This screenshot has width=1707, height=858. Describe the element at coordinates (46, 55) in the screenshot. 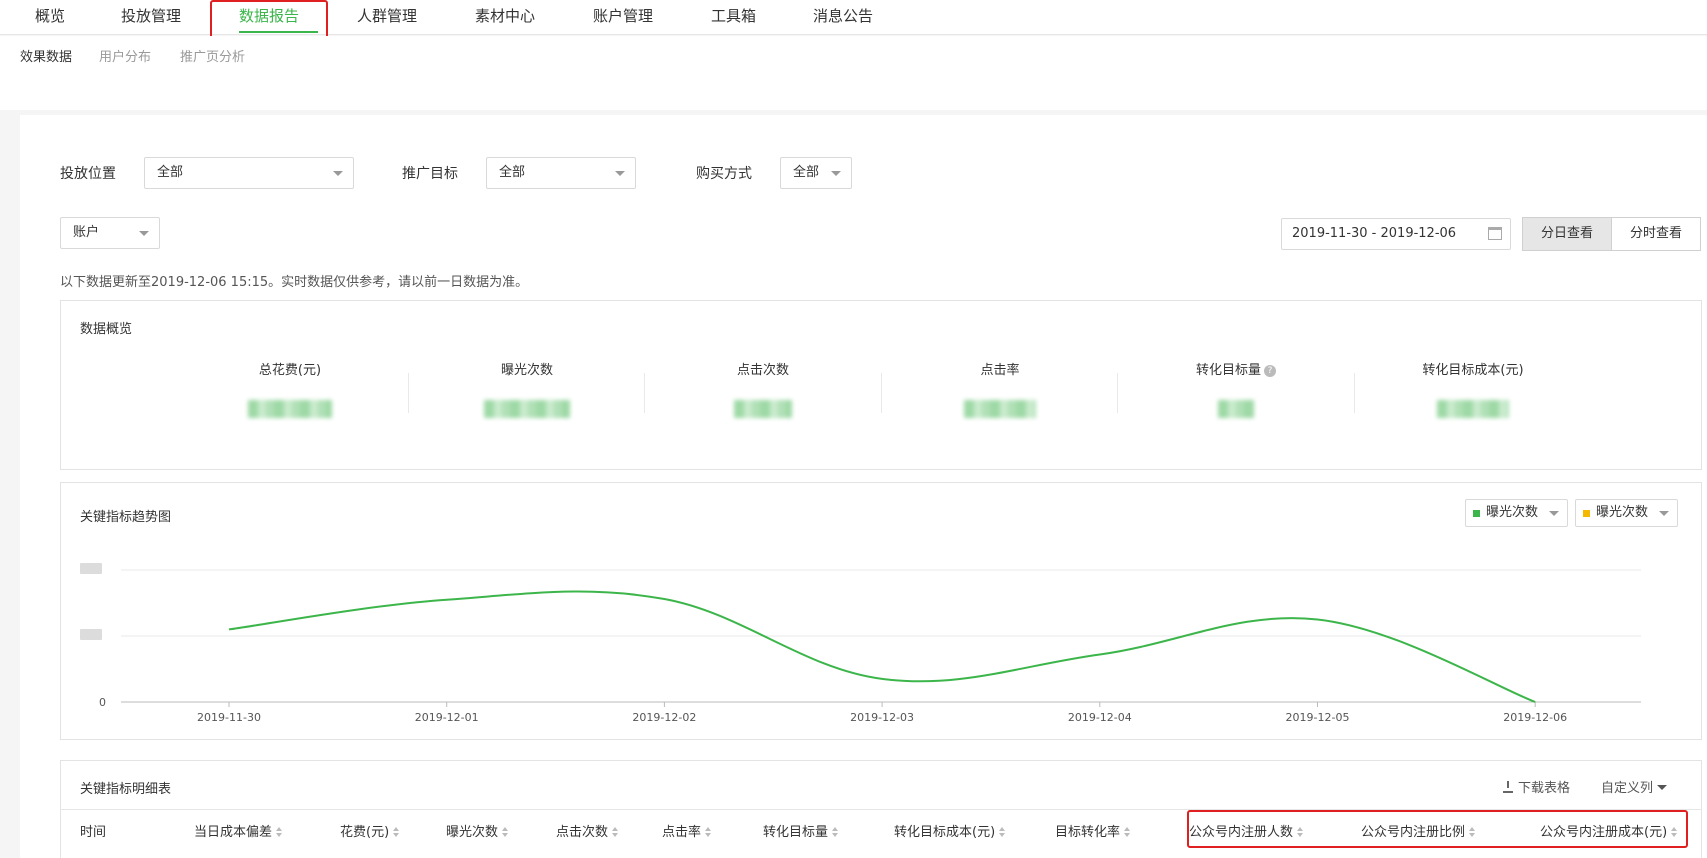

I see `subnav-performance-data: 效果数据` at that location.